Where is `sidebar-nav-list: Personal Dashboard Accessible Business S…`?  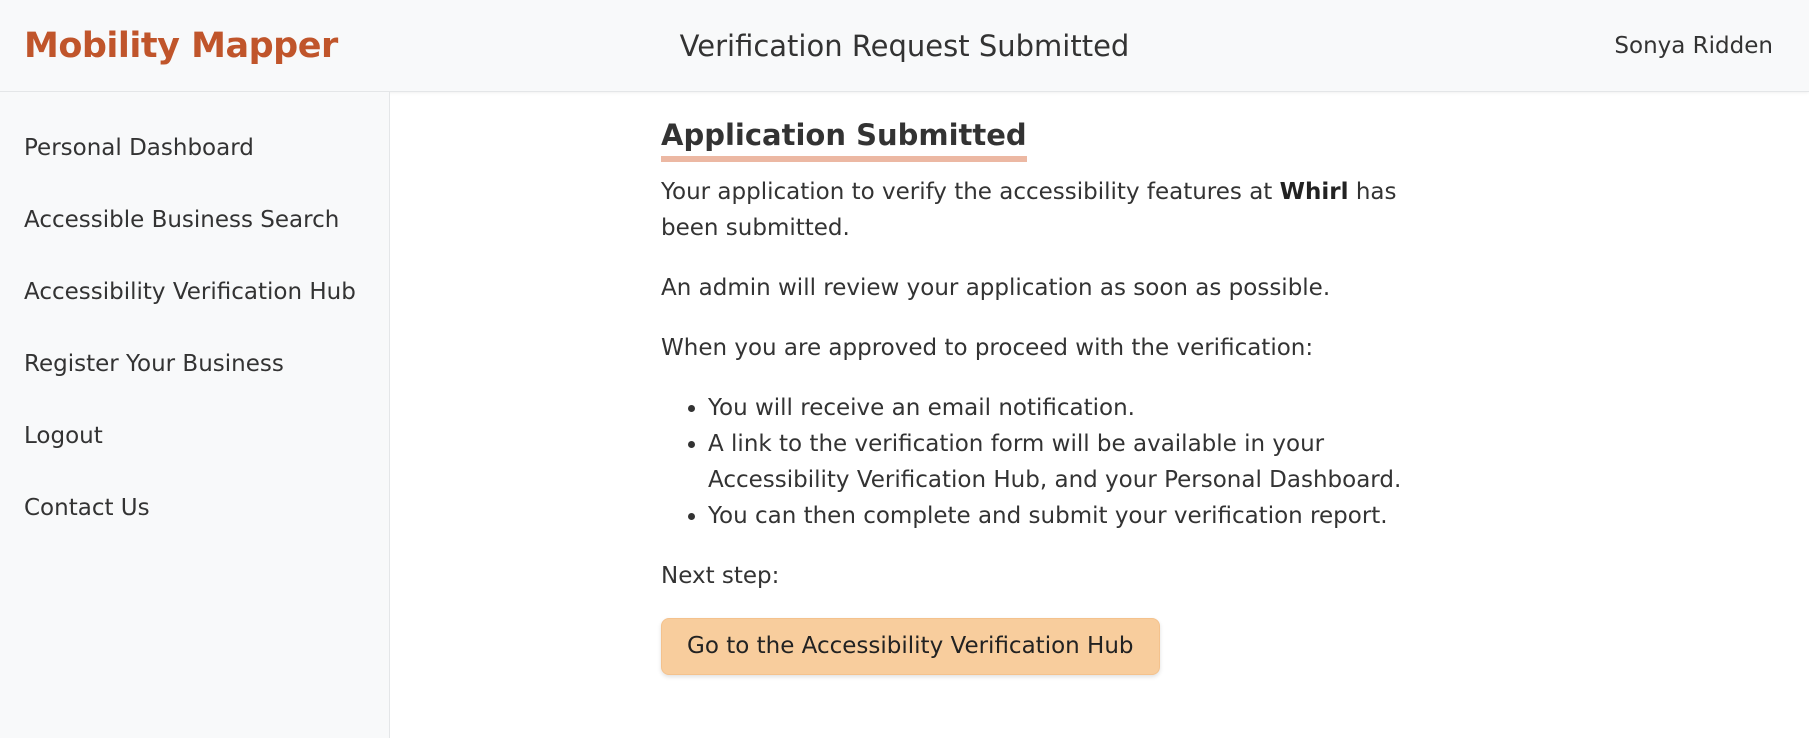
sidebar-nav-list: Personal Dashboard Accessible Business S… is located at coordinates (194, 325).